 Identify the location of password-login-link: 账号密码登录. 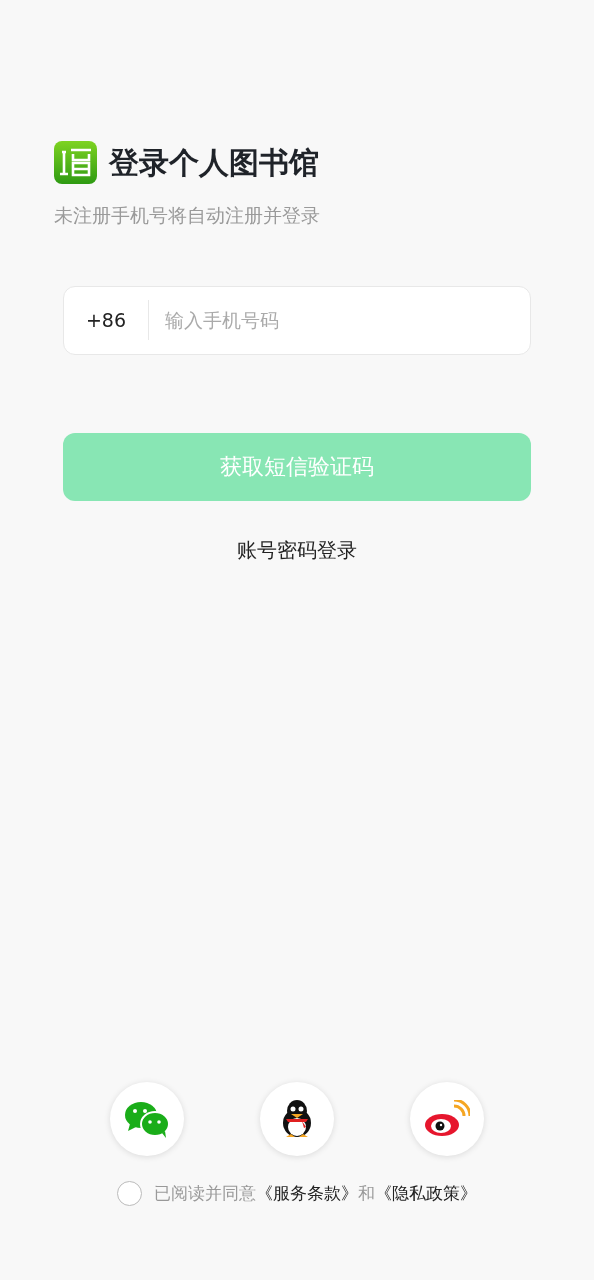
(297, 549).